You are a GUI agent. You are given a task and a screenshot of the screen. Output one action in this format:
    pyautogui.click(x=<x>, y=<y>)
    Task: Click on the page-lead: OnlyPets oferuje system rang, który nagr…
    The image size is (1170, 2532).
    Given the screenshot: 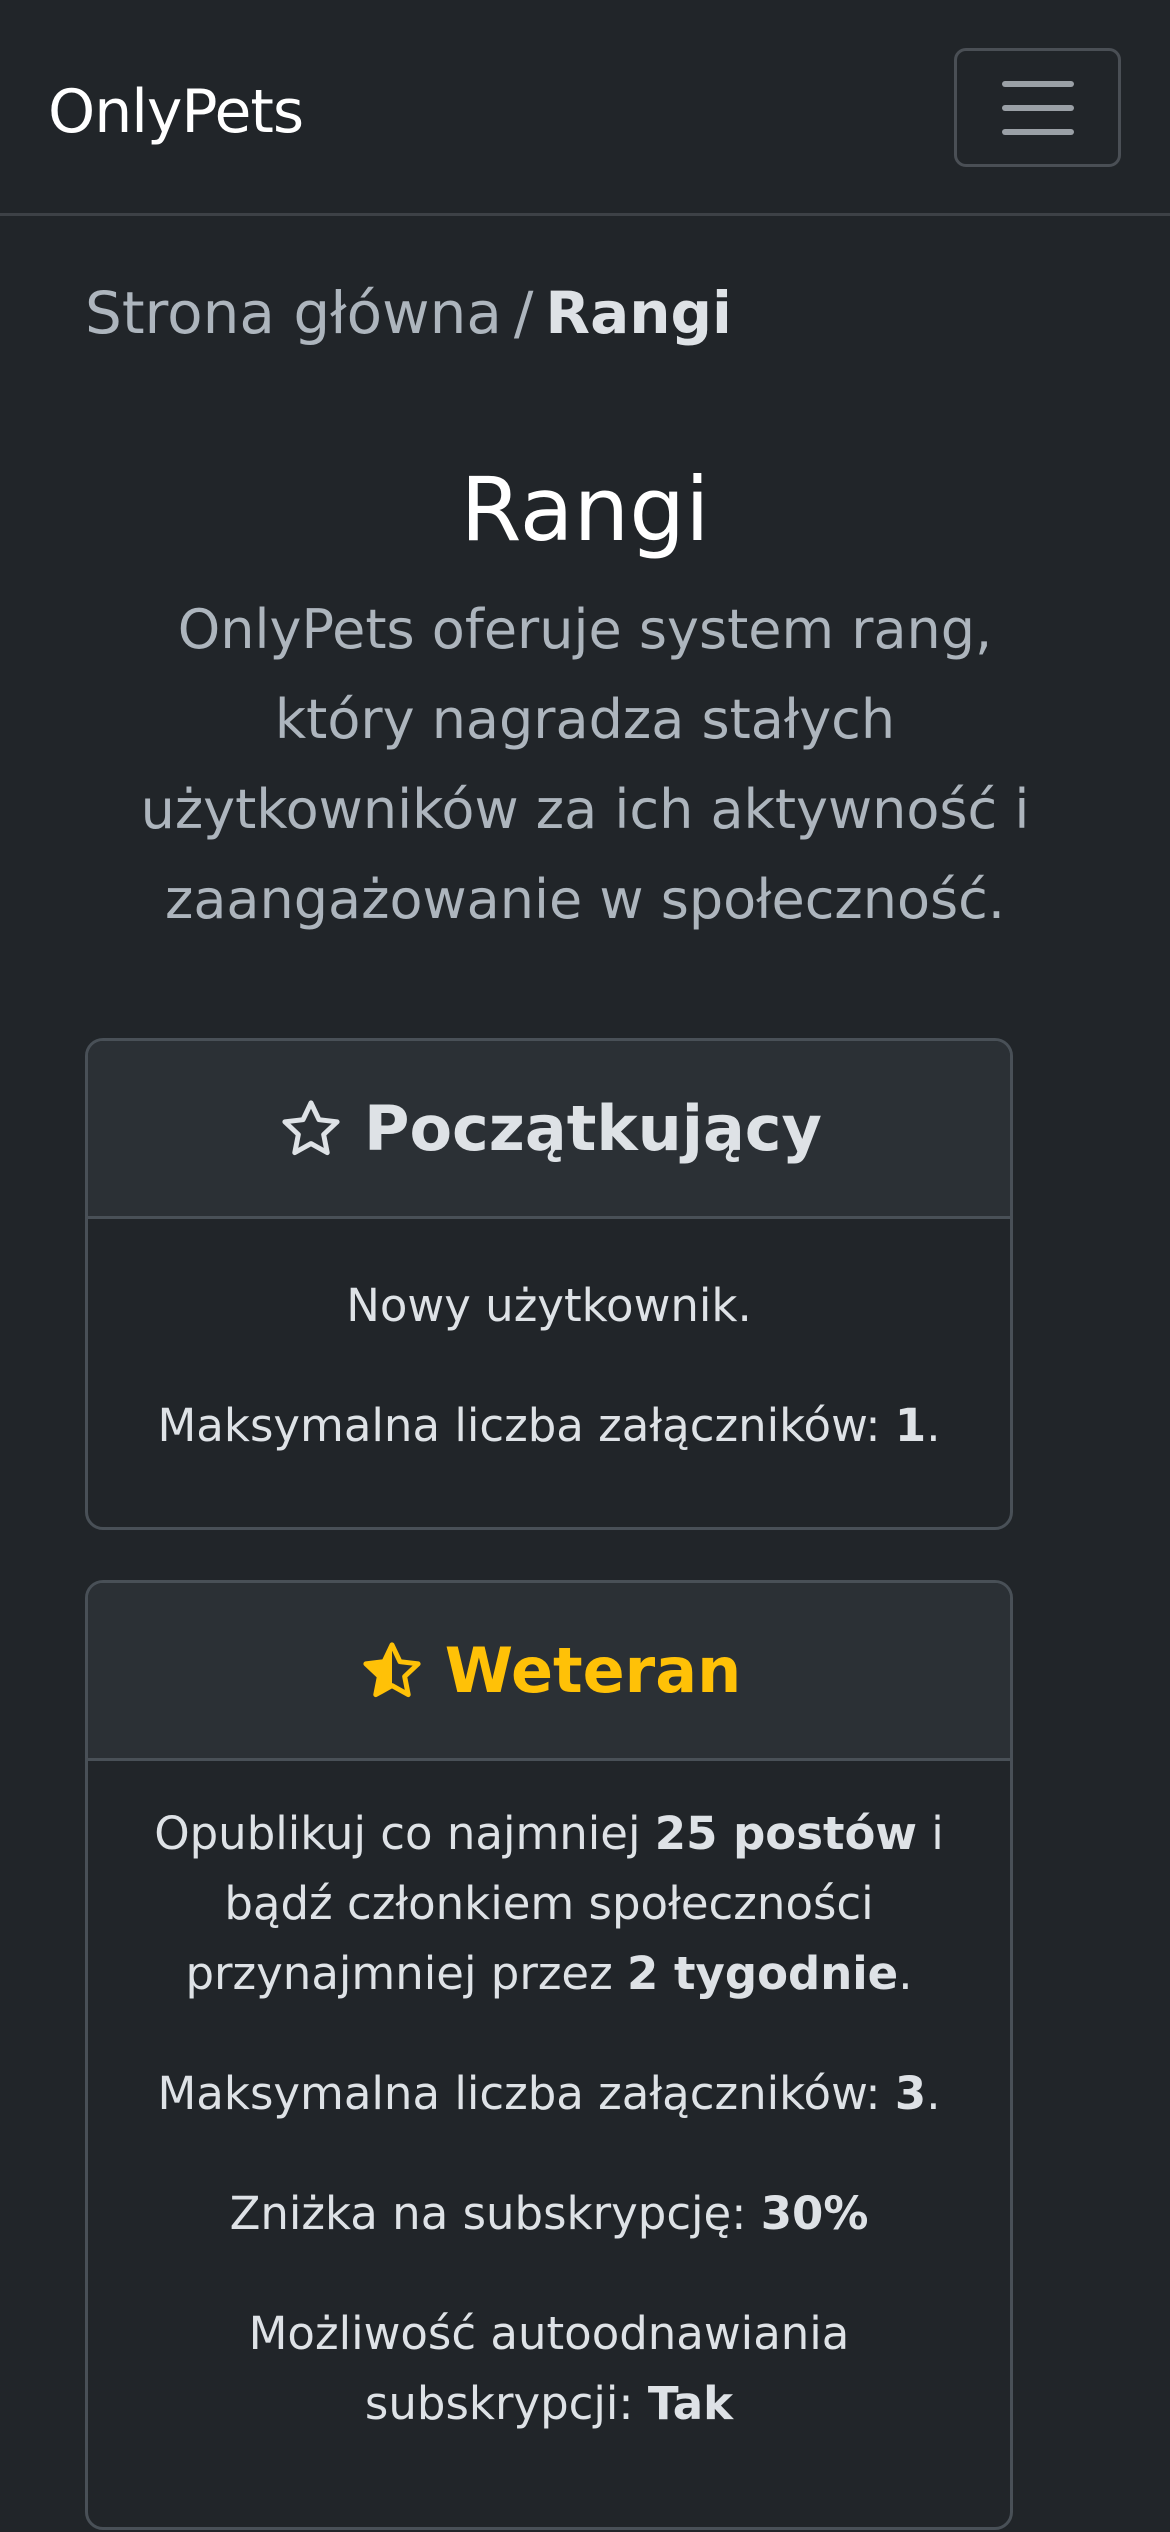 What is the action you would take?
    pyautogui.click(x=585, y=764)
    